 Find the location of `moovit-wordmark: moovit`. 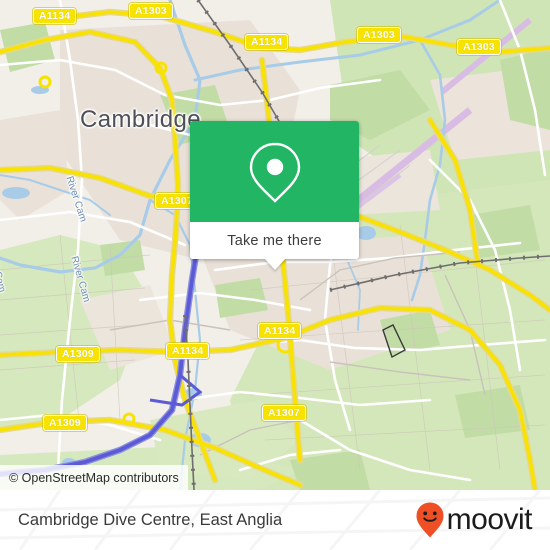

moovit-wordmark: moovit is located at coordinates (489, 519).